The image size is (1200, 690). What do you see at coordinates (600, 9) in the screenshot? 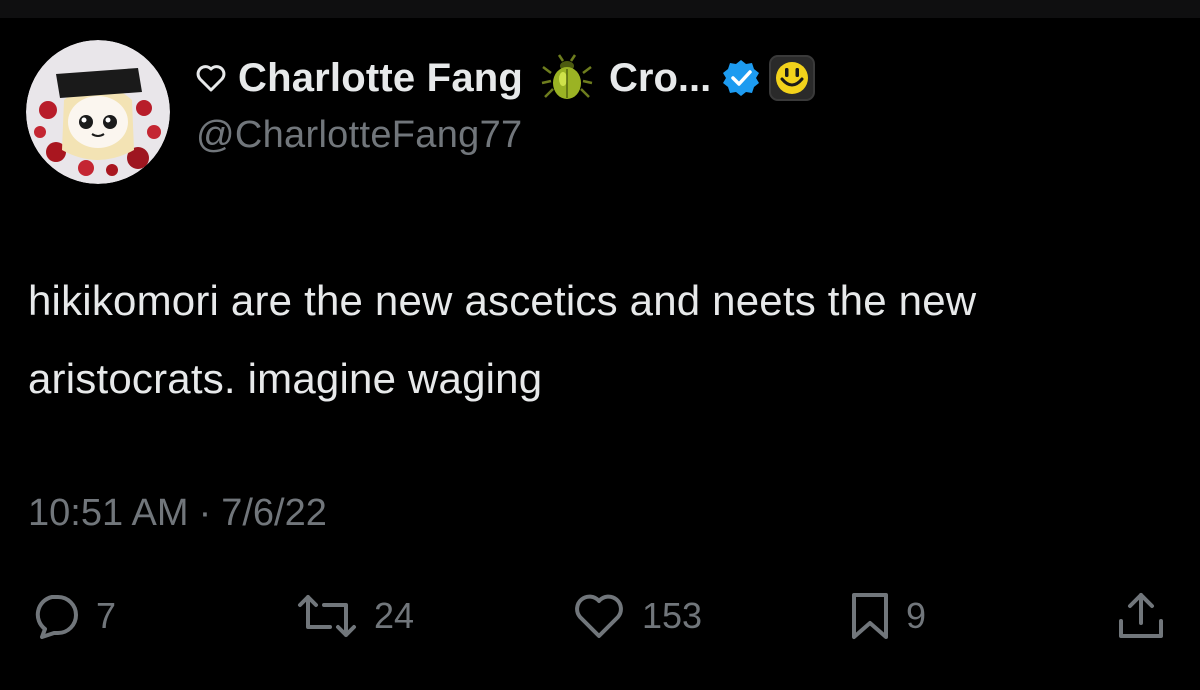
I see `top-strip` at bounding box center [600, 9].